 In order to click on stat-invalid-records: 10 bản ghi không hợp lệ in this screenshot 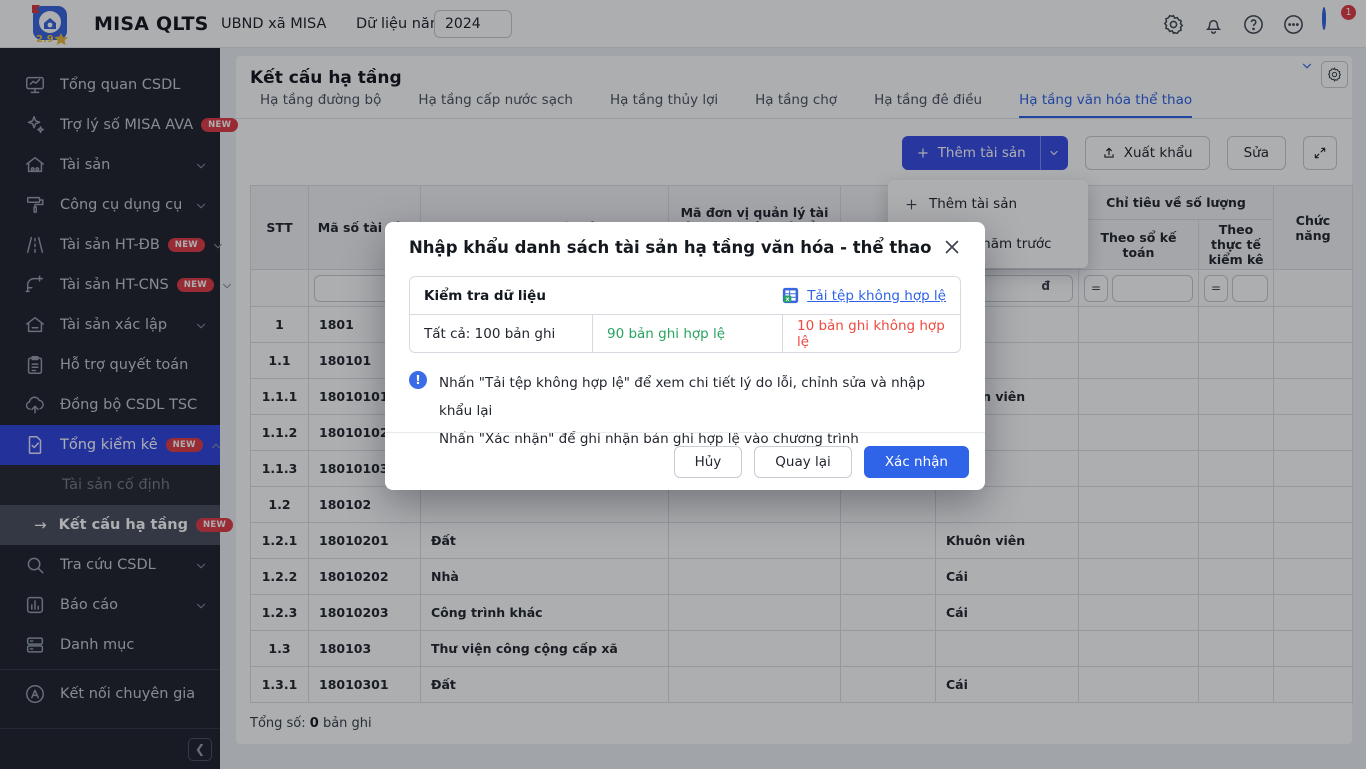, I will do `click(871, 333)`.